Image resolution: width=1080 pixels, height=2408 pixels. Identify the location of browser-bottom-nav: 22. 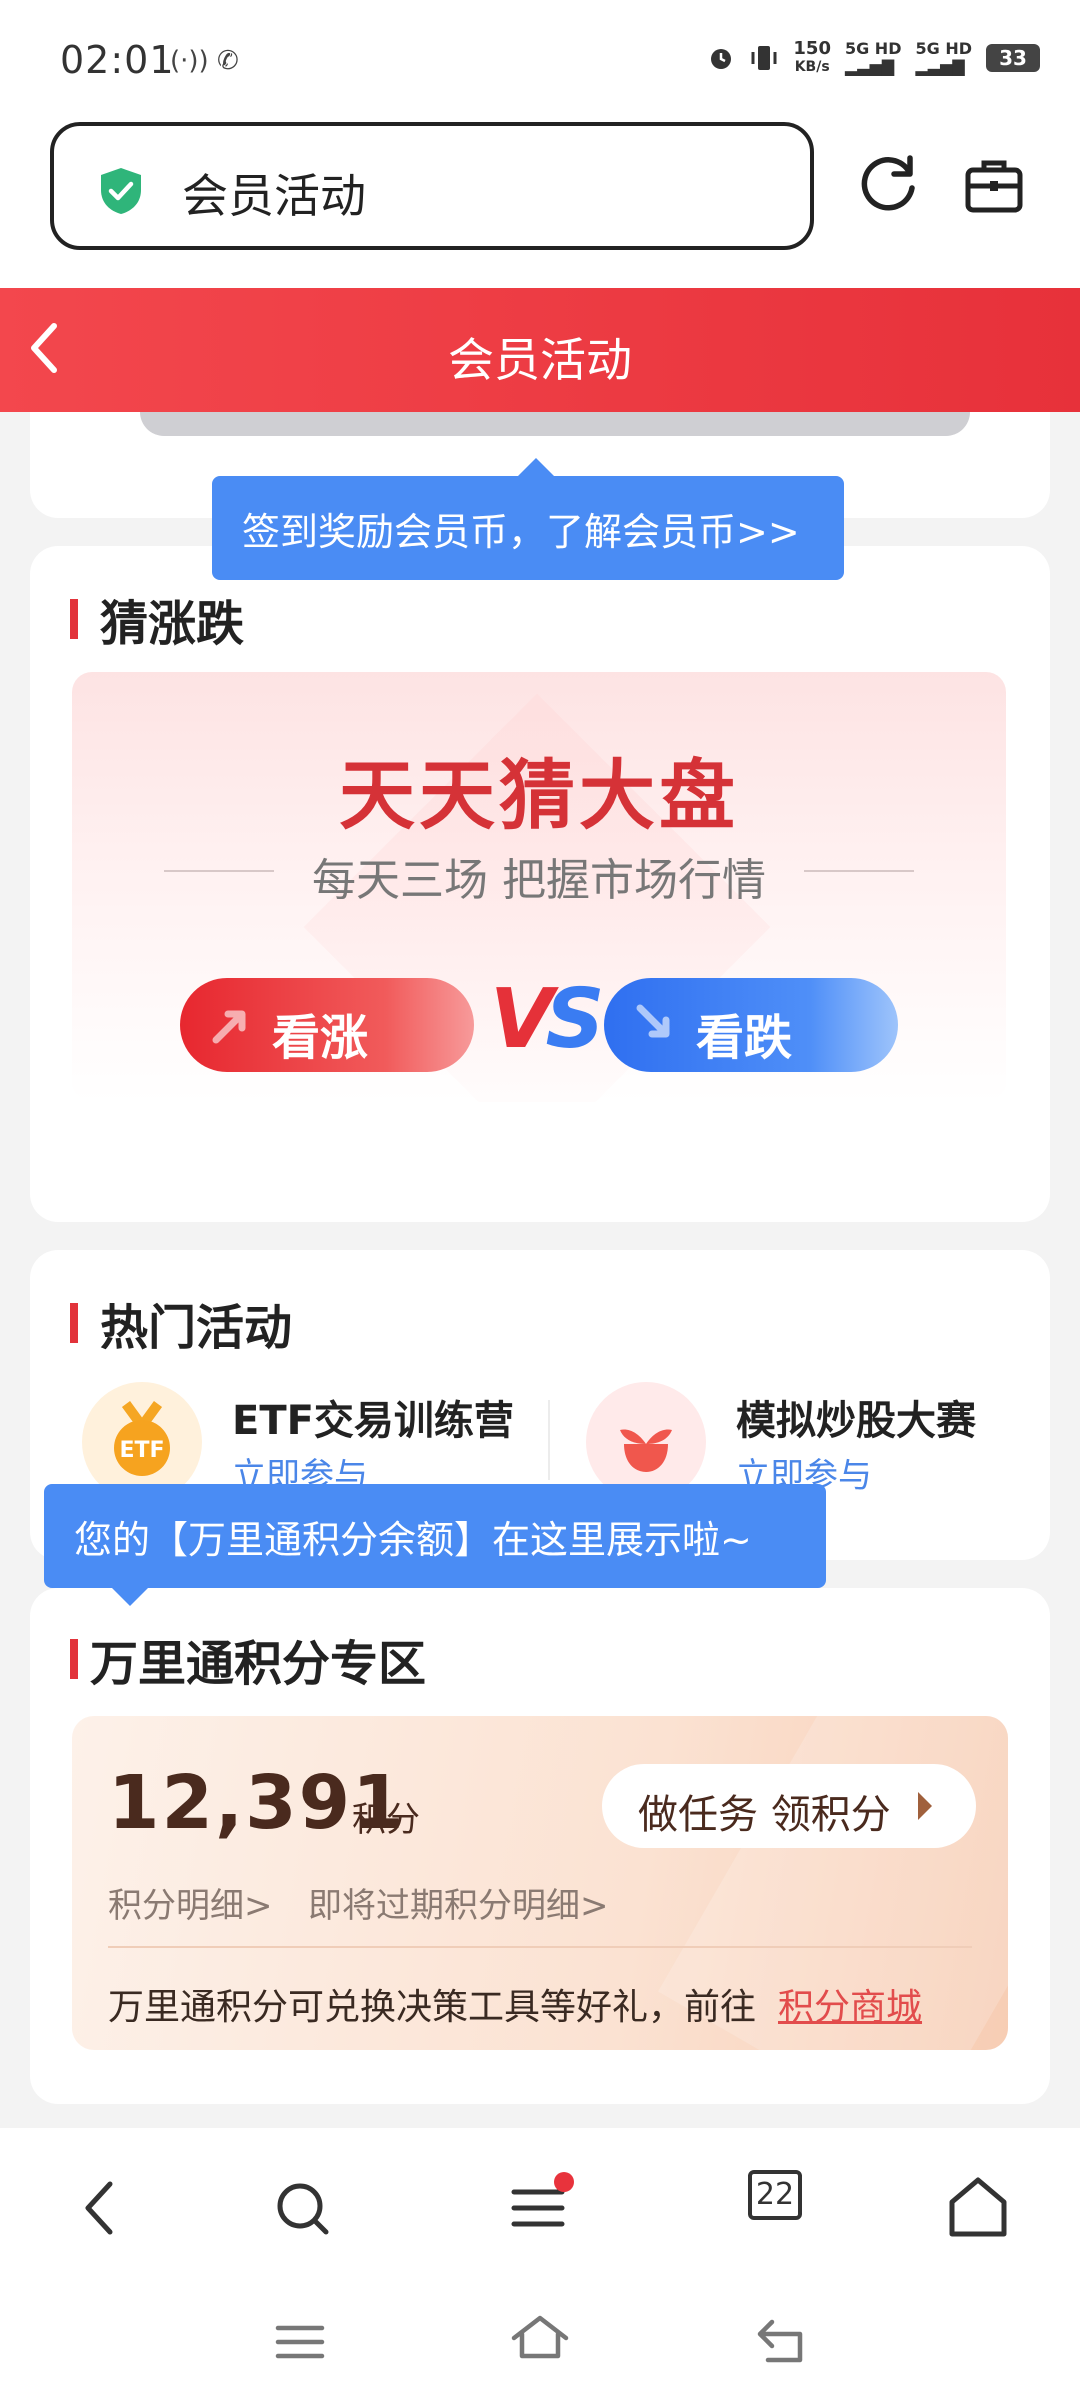
(540, 2206).